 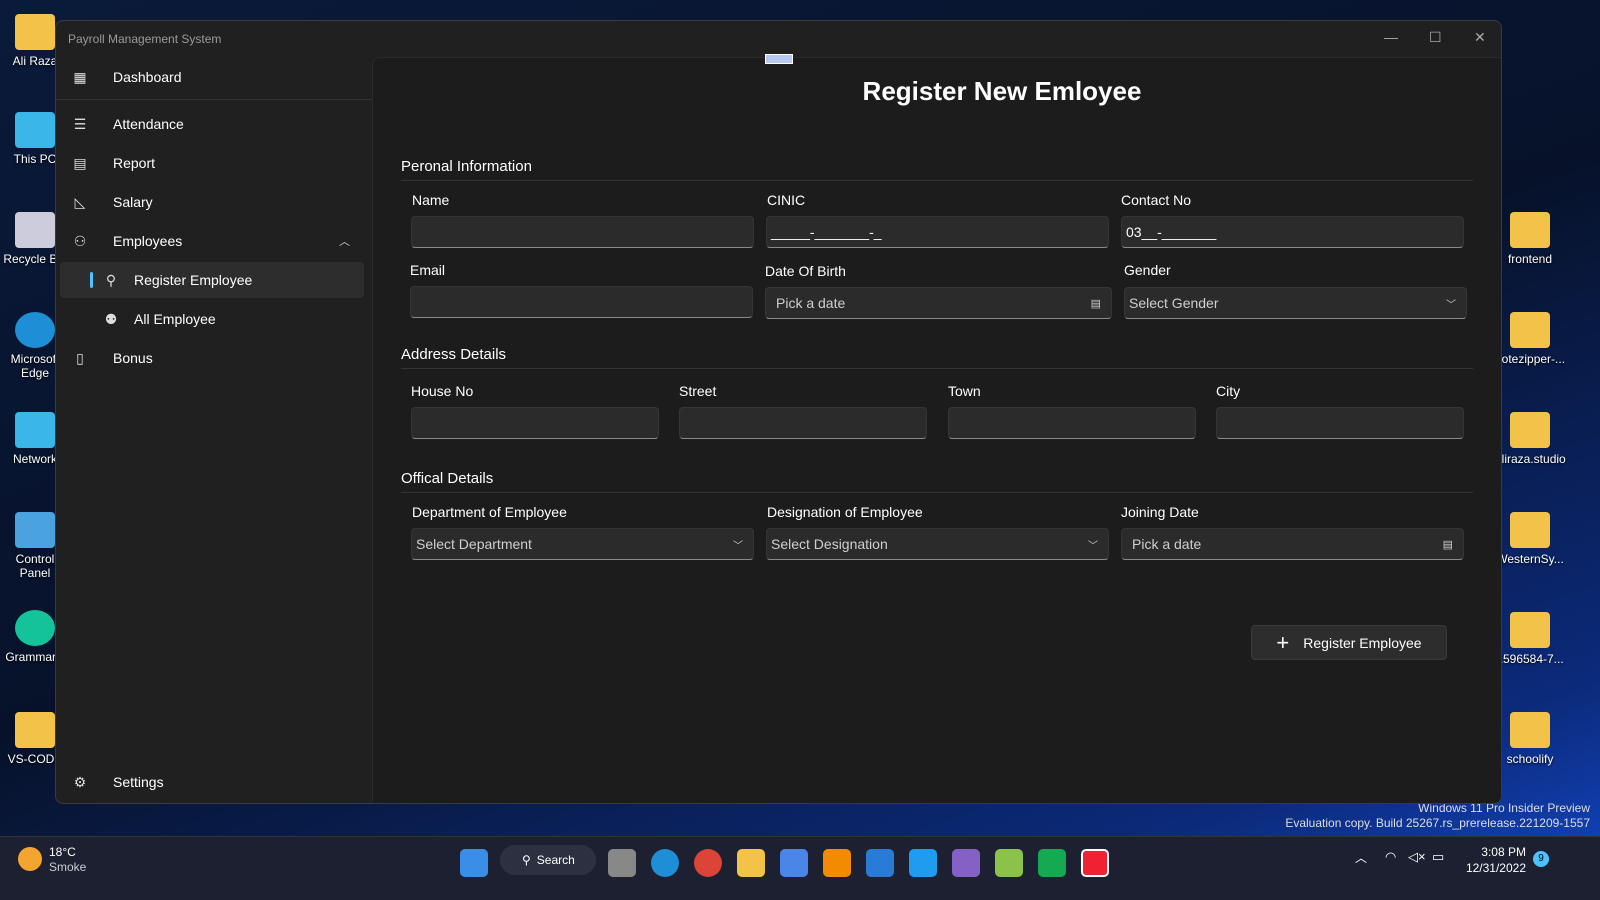 I want to click on city-label: City, so click(x=1228, y=391).